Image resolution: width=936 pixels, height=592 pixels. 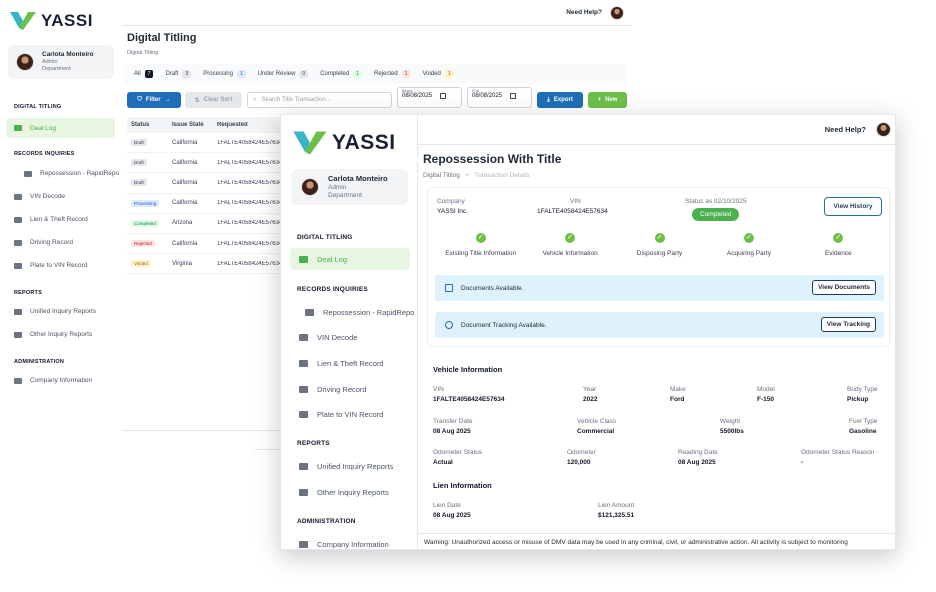 What do you see at coordinates (18, 219) in the screenshot?
I see `car-key-icon` at bounding box center [18, 219].